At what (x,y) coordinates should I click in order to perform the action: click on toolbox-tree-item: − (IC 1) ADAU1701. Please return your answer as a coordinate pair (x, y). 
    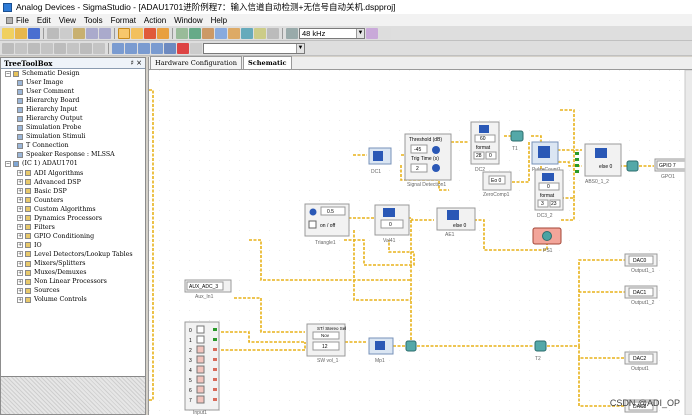
    Looking at the image, I should click on (73, 163).